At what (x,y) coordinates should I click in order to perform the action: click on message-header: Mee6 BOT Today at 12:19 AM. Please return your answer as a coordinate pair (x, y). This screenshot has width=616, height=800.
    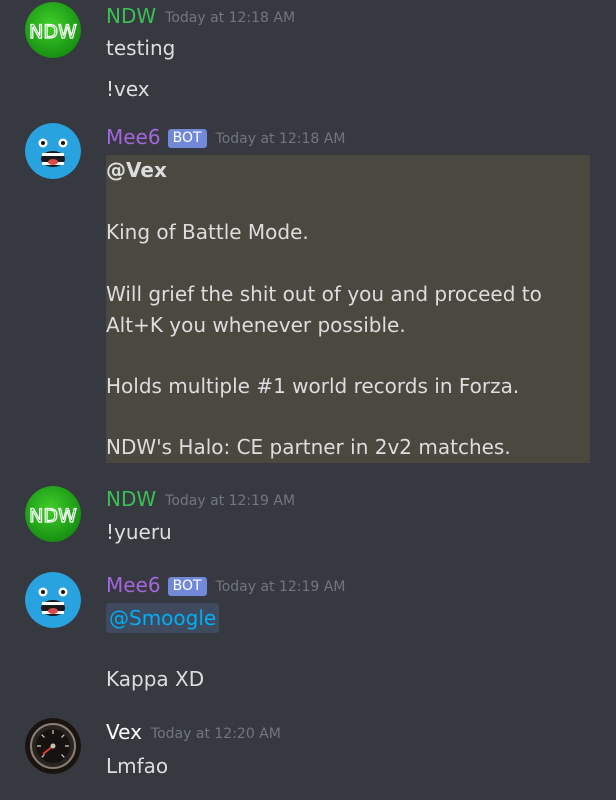
    Looking at the image, I should click on (226, 585).